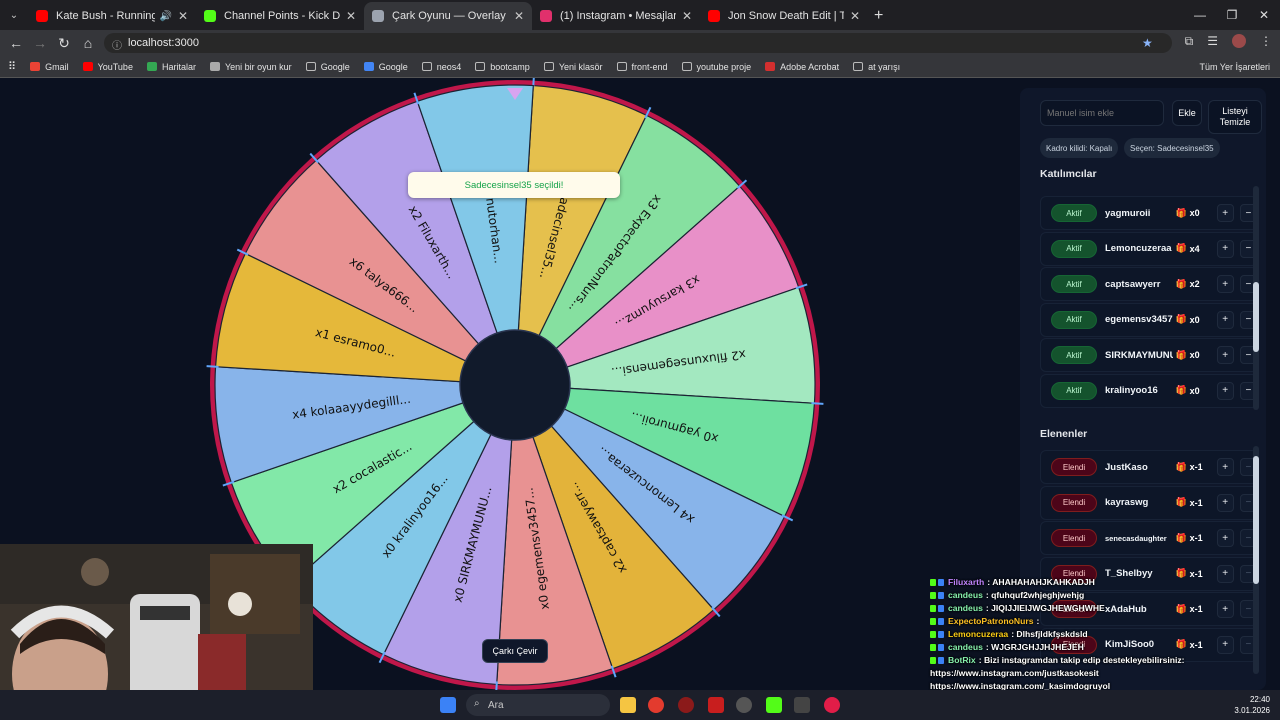  Describe the element at coordinates (1189, 41) in the screenshot. I see `extensions-icon: ⧉` at that location.